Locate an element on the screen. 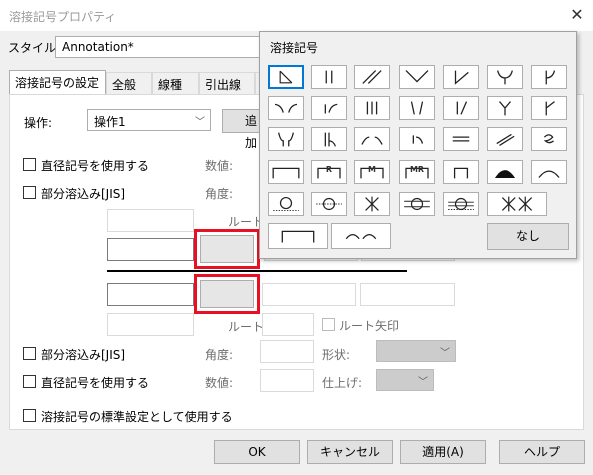  spot-symbol is located at coordinates (286, 204).